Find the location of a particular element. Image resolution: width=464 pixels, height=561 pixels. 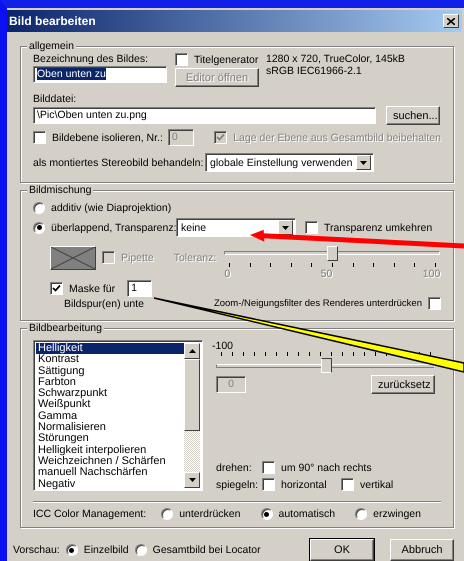

tick-label: 0 is located at coordinates (227, 274).